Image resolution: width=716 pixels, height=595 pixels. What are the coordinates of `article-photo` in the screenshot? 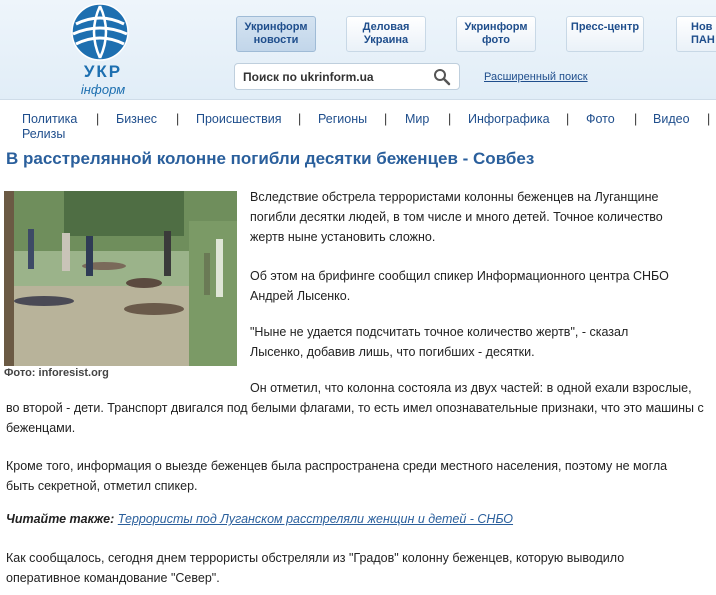 It's located at (120, 278).